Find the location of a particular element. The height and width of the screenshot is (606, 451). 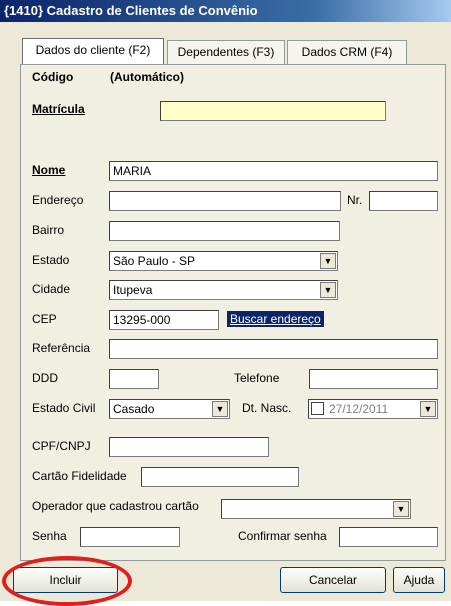

buscar-endereco-link: Buscar endereço is located at coordinates (275, 319).